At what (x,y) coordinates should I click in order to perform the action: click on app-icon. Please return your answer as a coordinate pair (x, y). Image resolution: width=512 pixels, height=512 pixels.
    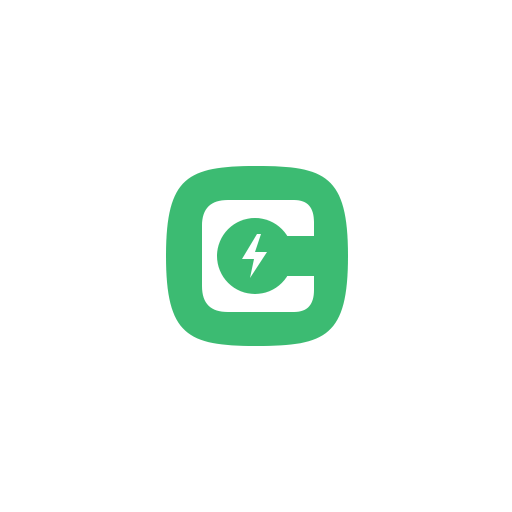
    Looking at the image, I should click on (257, 256).